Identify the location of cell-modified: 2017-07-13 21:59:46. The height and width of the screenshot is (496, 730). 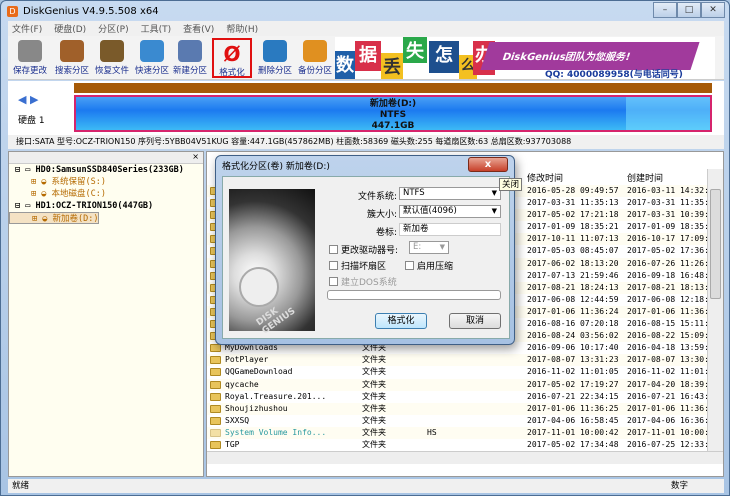
(573, 275).